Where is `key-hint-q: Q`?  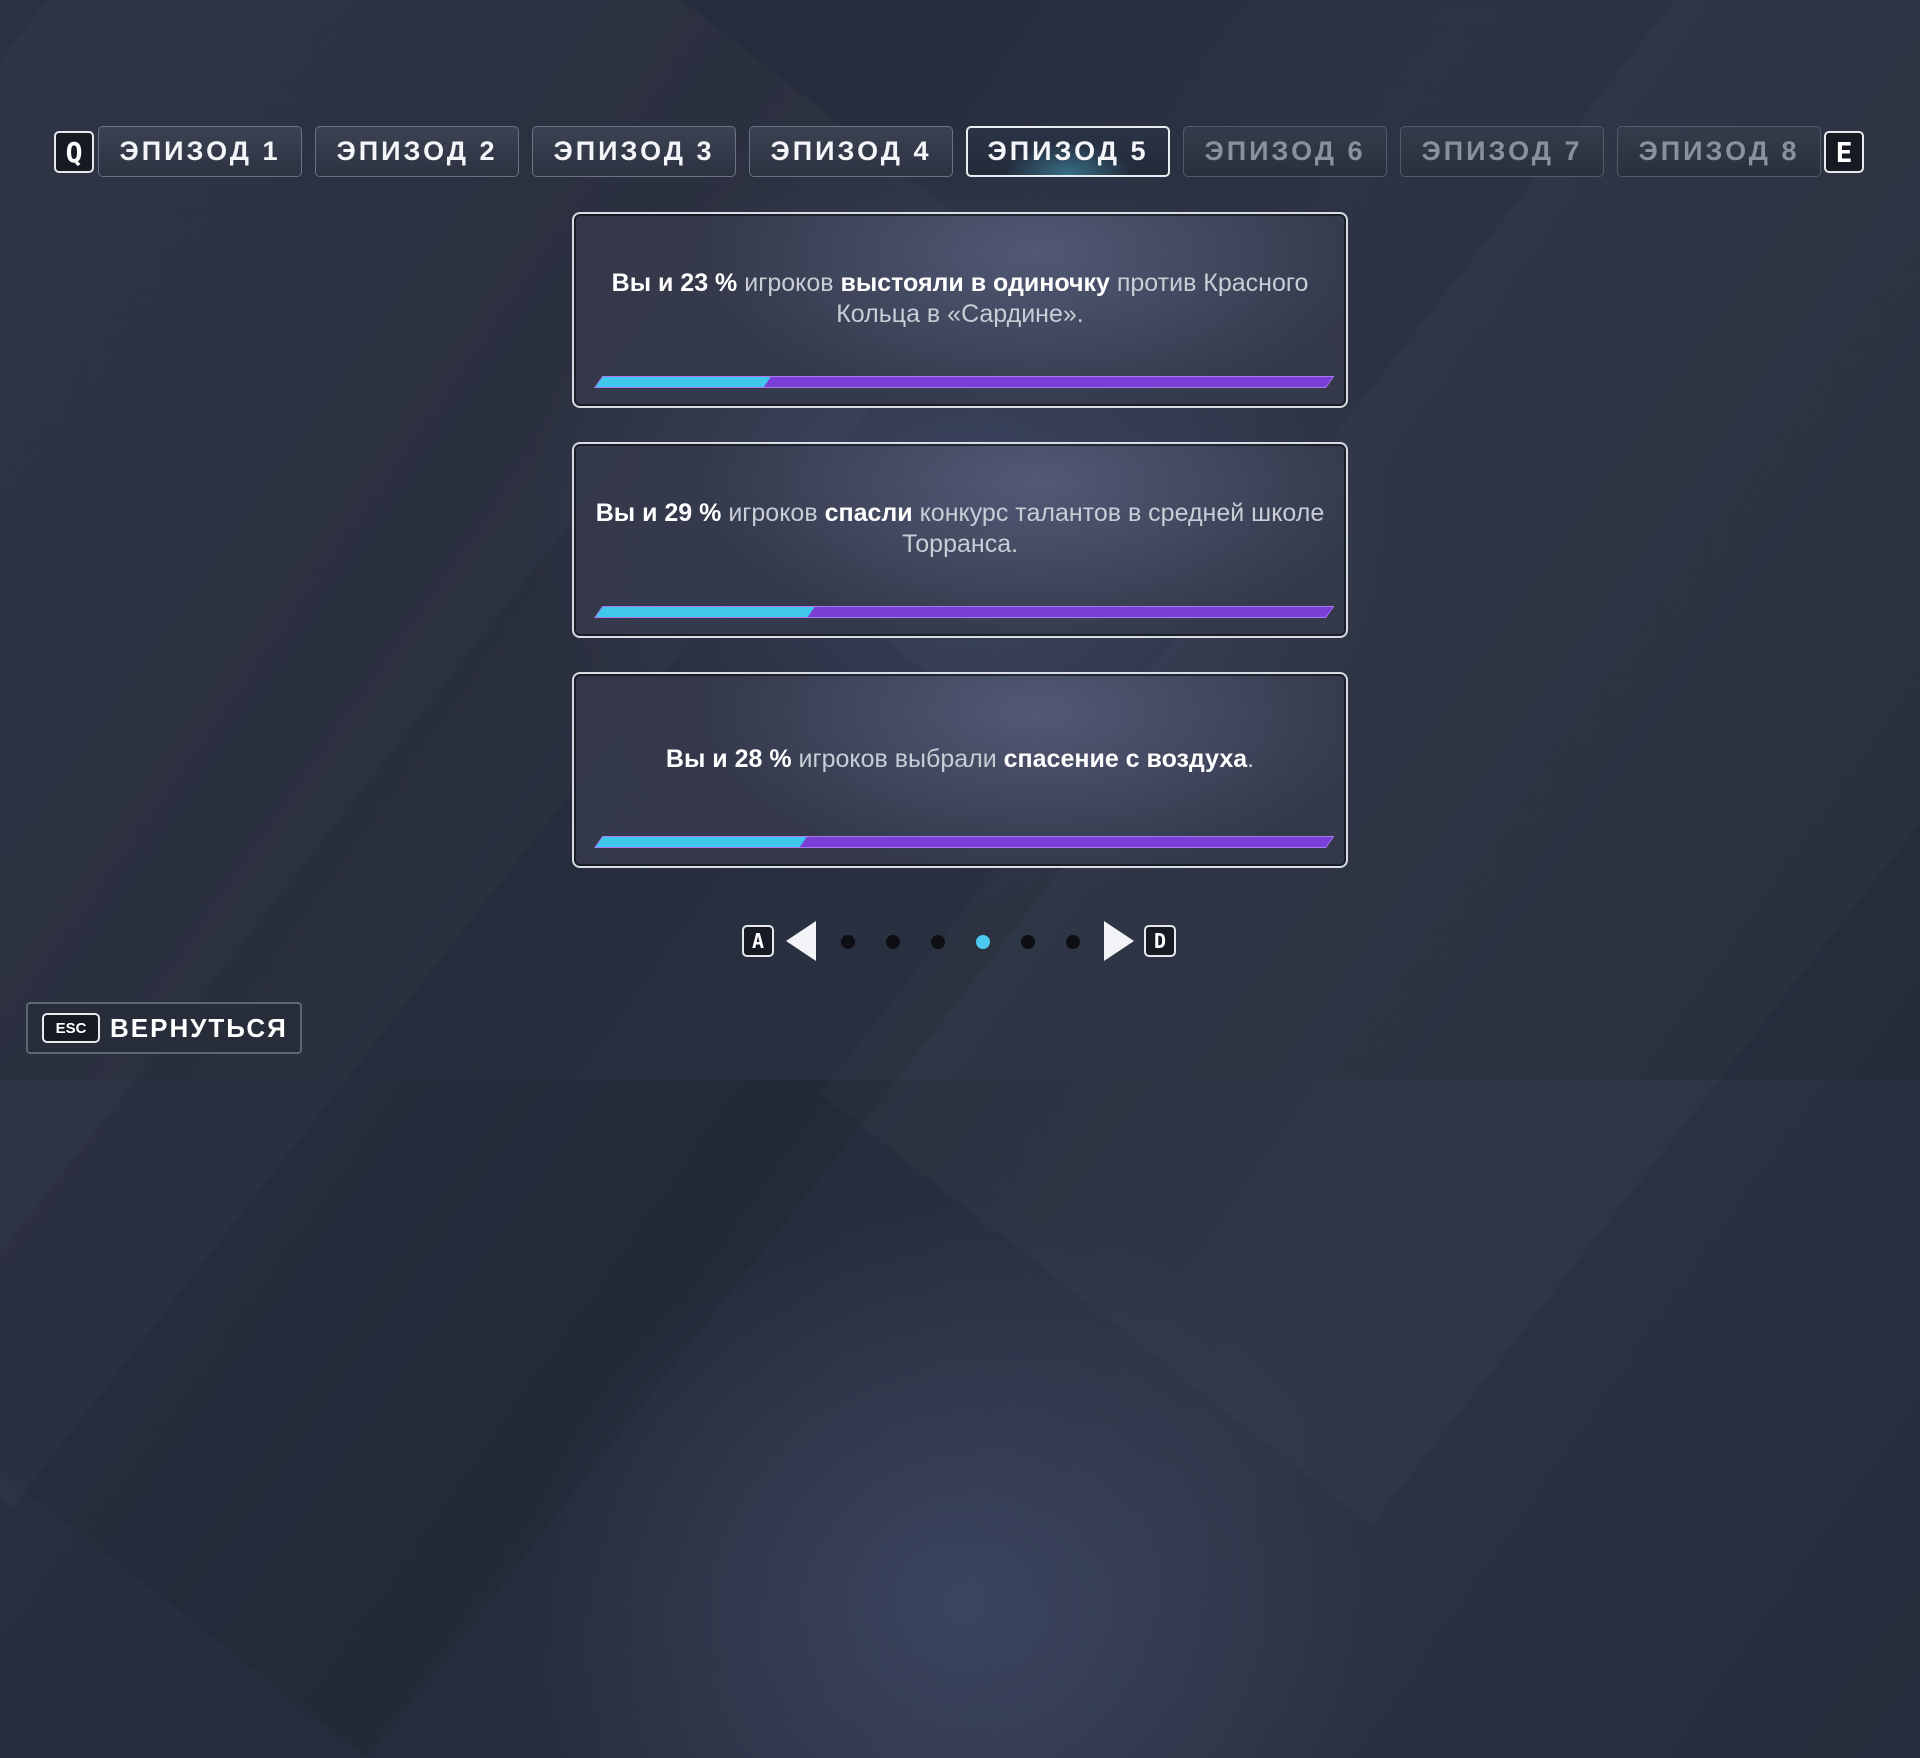
key-hint-q: Q is located at coordinates (74, 152).